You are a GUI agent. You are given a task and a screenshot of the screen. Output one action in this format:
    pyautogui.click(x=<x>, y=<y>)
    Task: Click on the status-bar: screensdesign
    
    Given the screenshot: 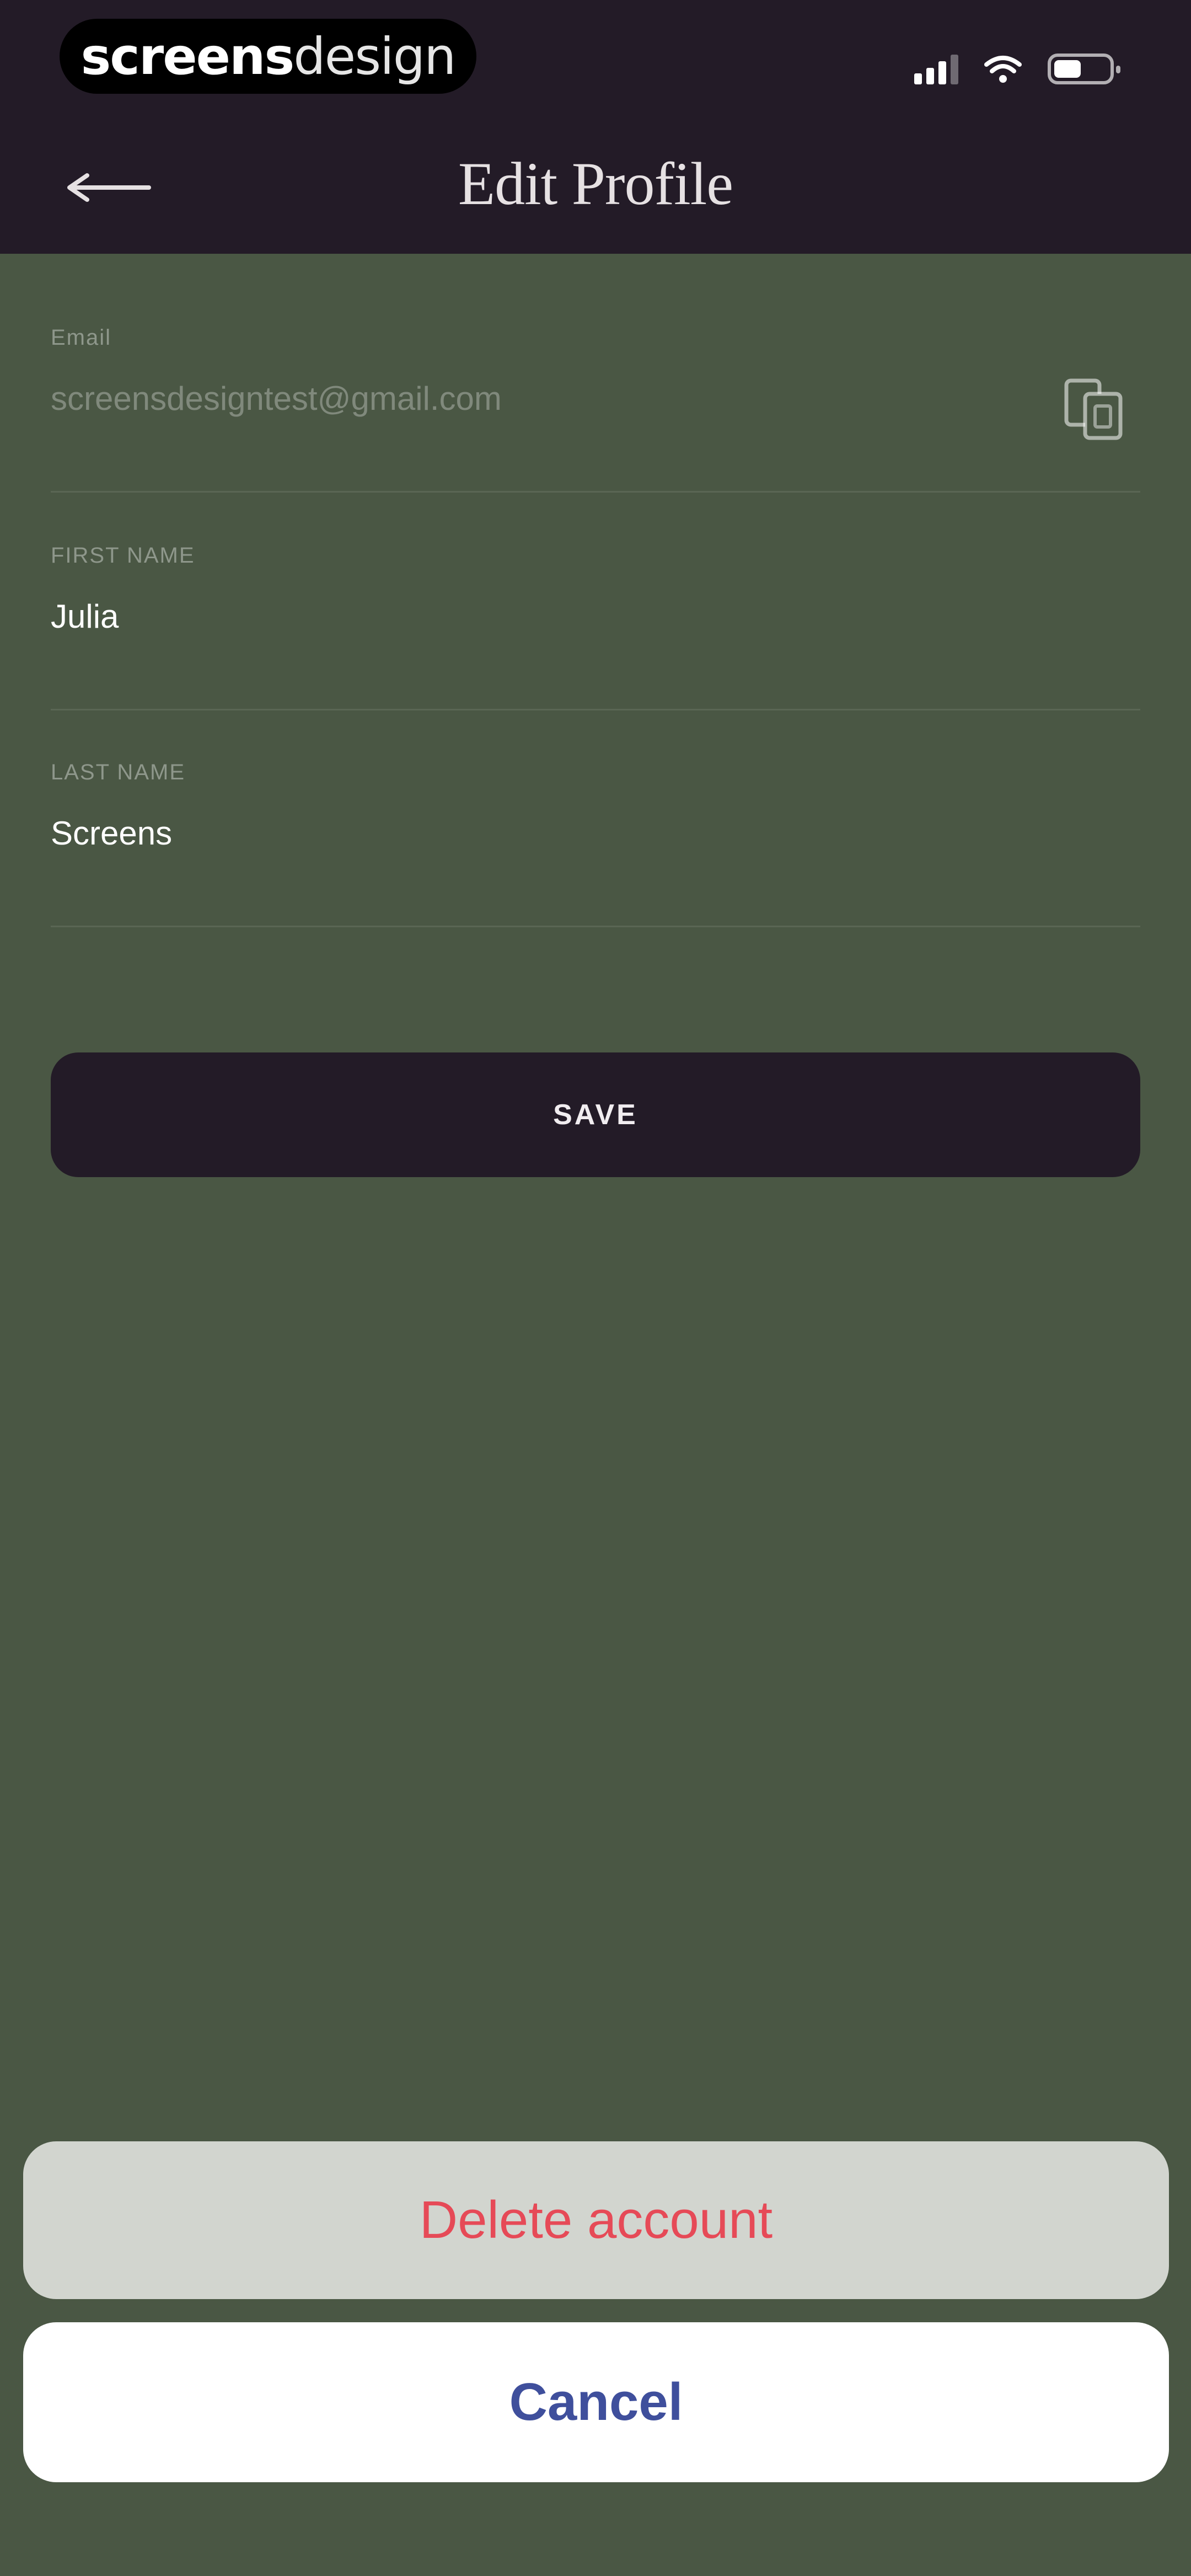 What is the action you would take?
    pyautogui.click(x=595, y=60)
    